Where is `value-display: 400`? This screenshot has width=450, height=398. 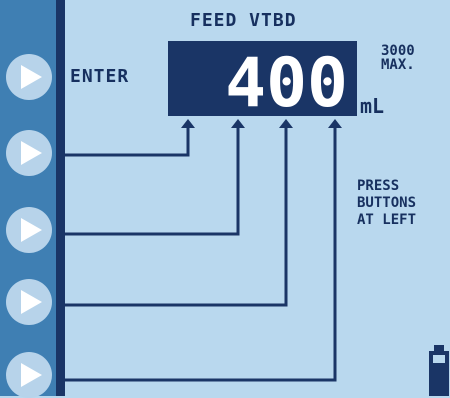
value-display: 400 is located at coordinates (262, 78).